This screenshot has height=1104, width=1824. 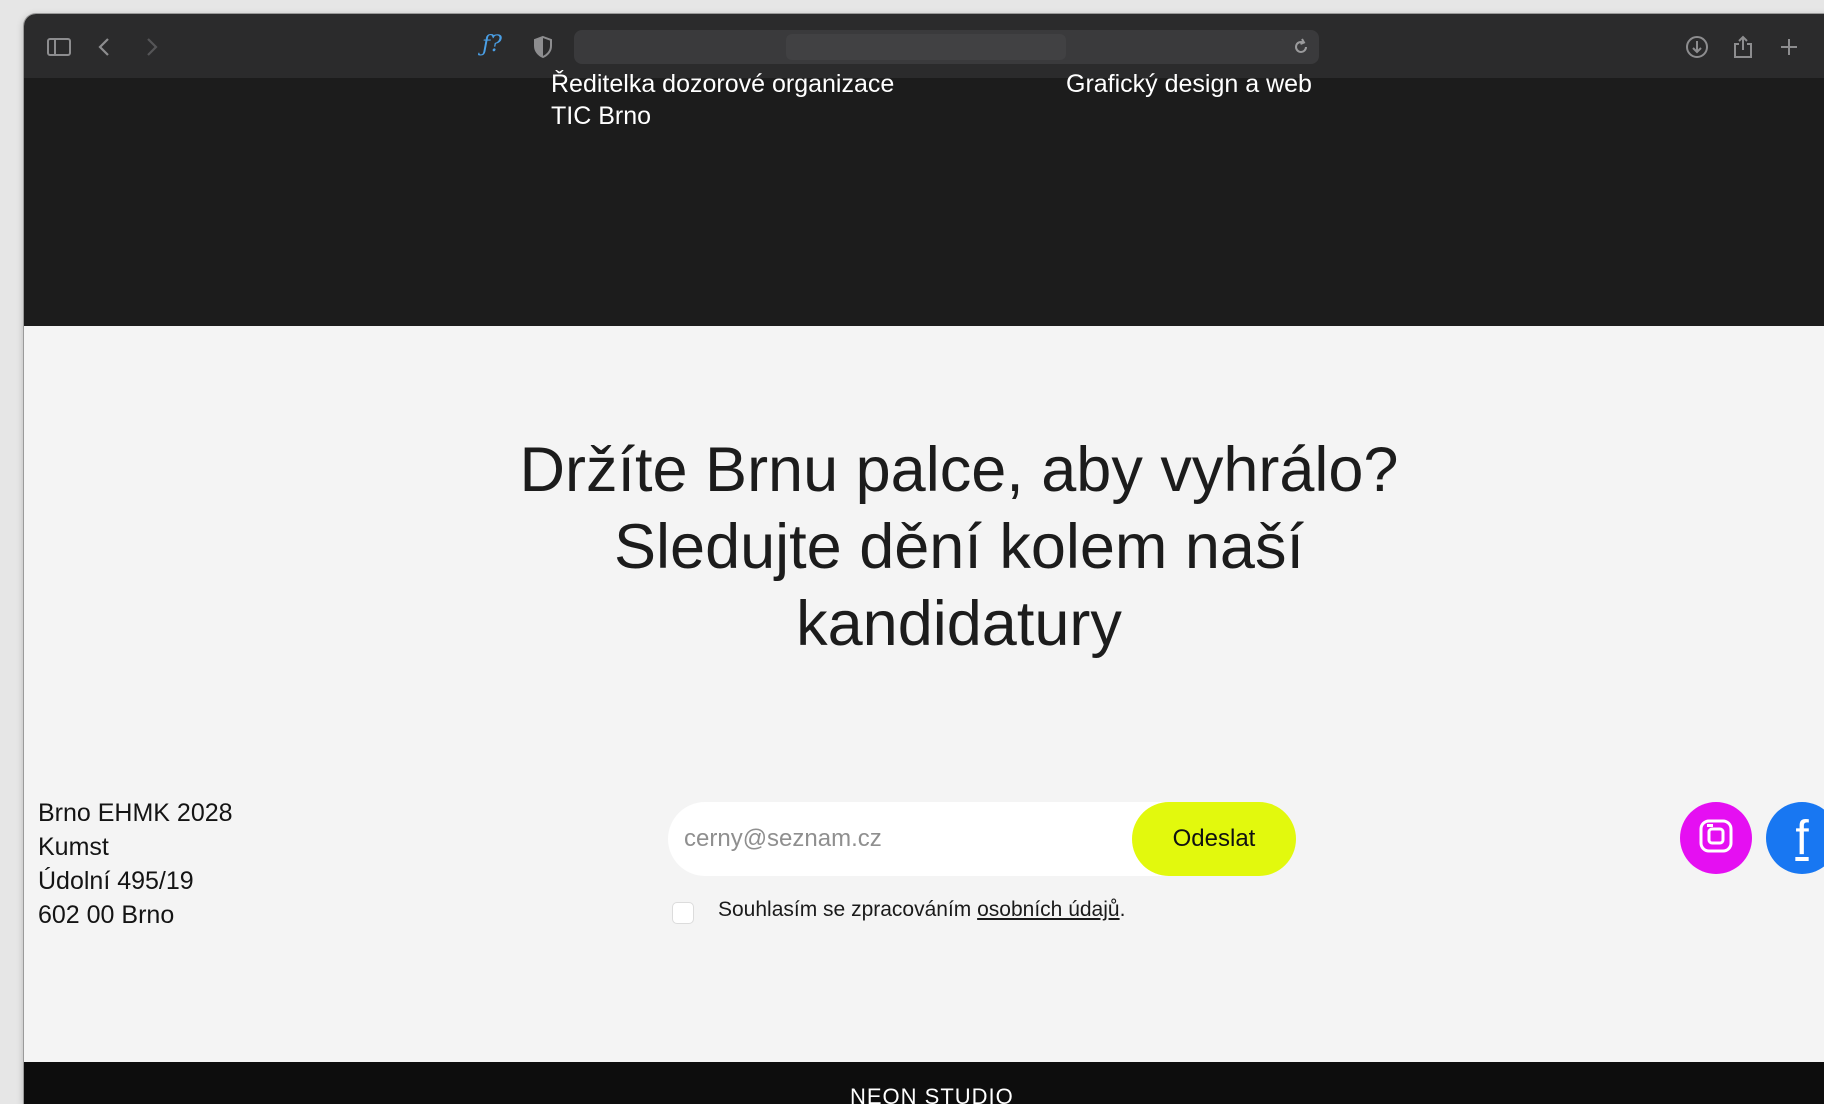 I want to click on browser-toolbar: ƒ?, so click(x=924, y=46).